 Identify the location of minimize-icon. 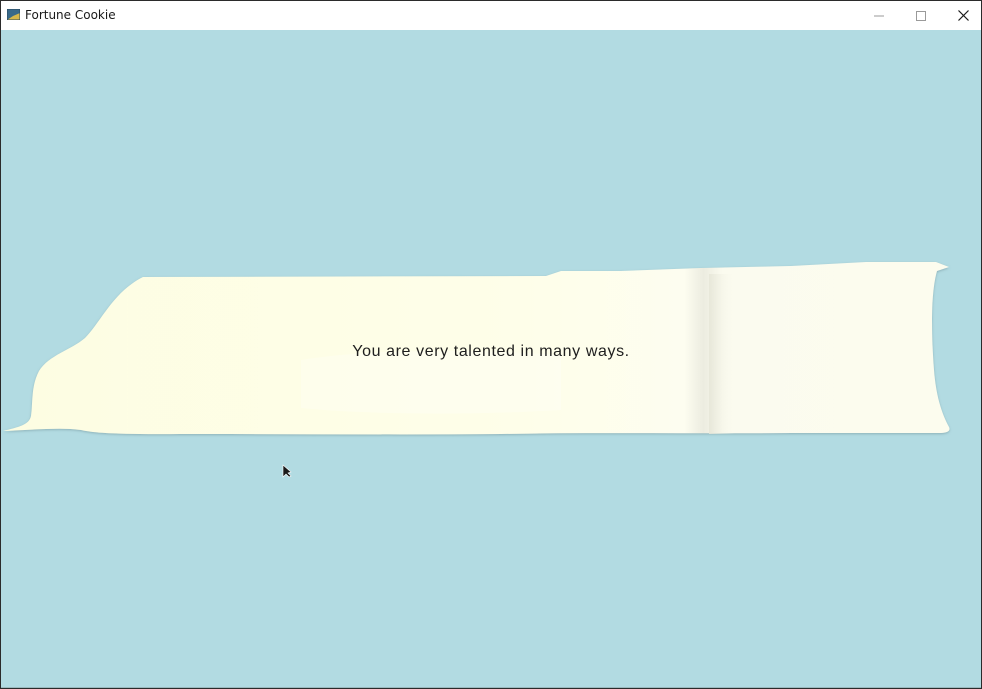
(879, 15).